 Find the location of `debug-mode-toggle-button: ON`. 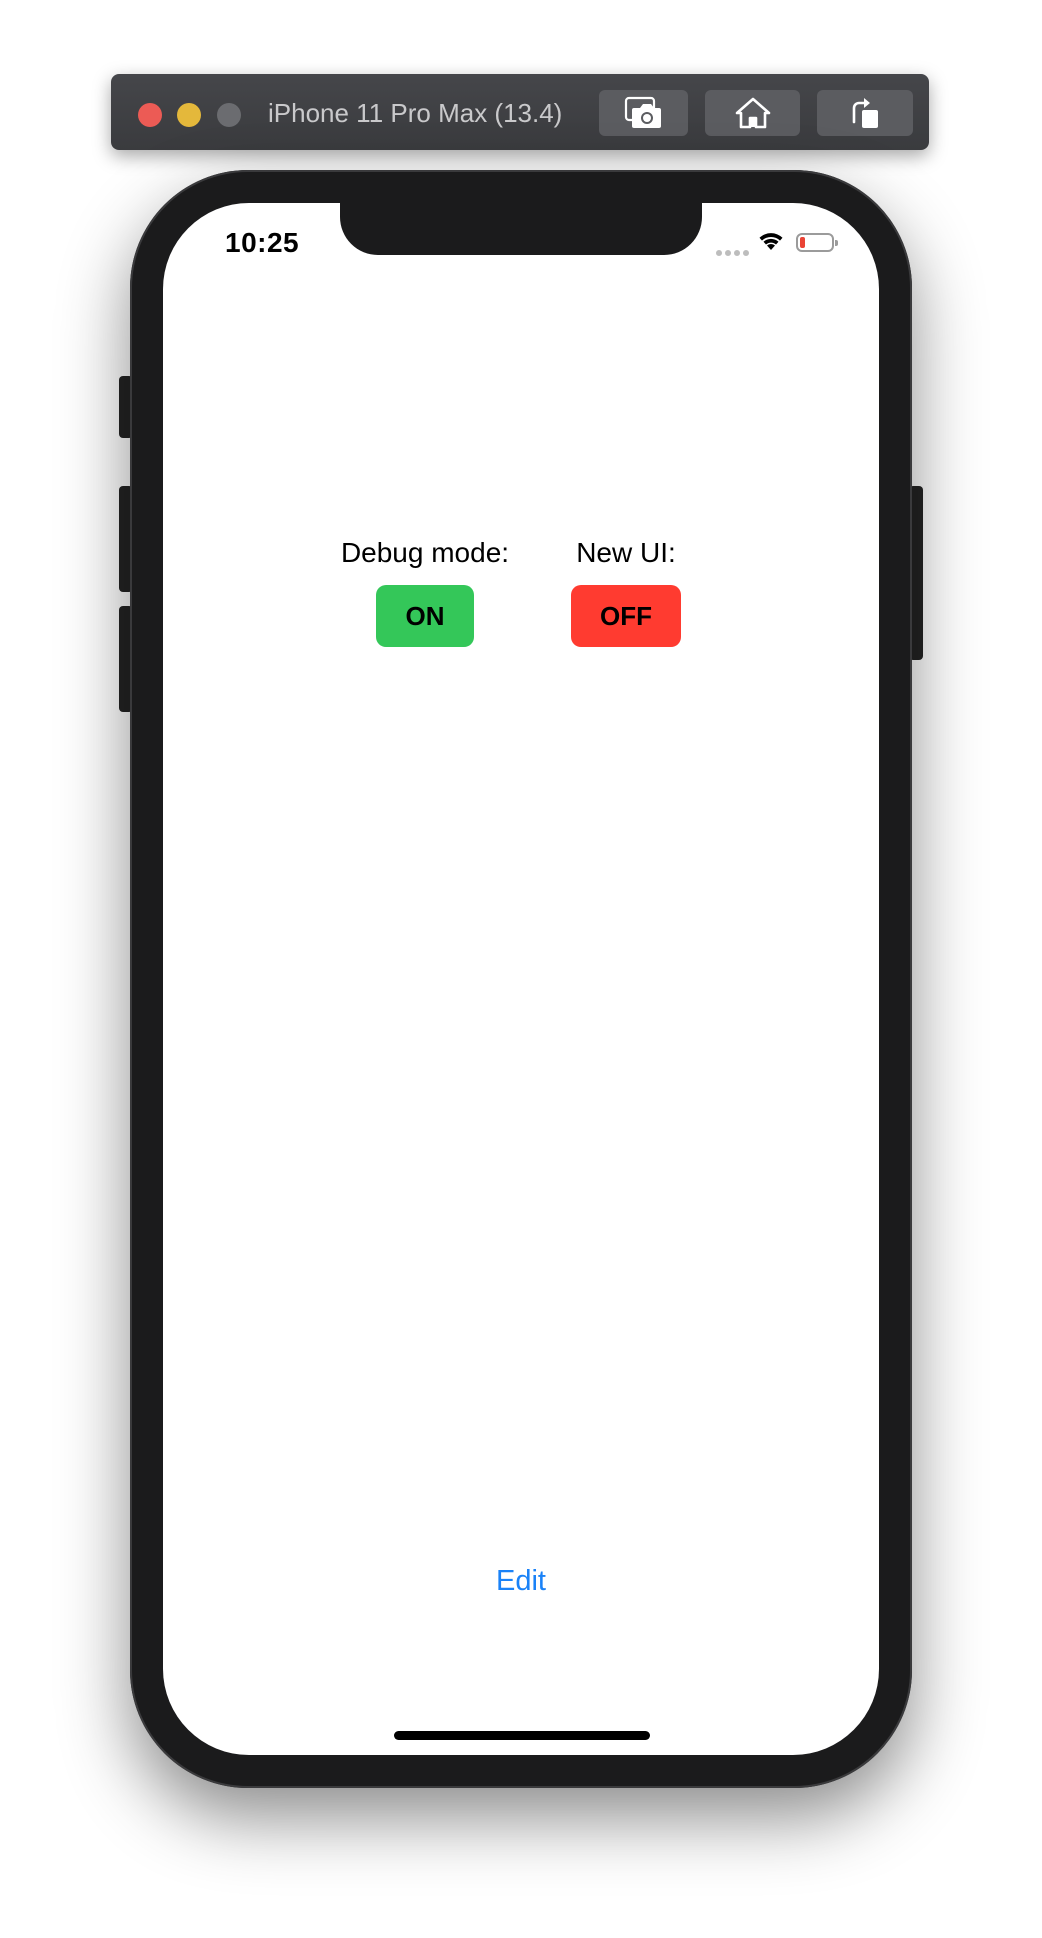

debug-mode-toggle-button: ON is located at coordinates (425, 616).